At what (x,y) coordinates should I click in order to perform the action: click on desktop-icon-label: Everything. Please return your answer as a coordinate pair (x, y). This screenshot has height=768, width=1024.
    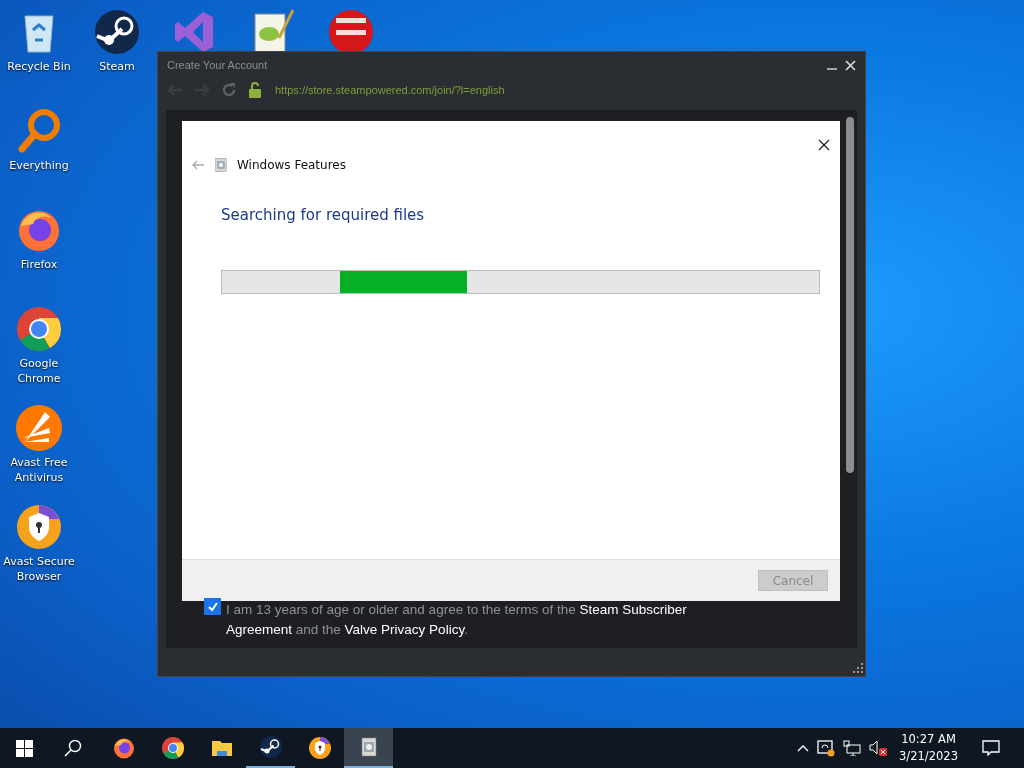
    Looking at the image, I should click on (39, 165).